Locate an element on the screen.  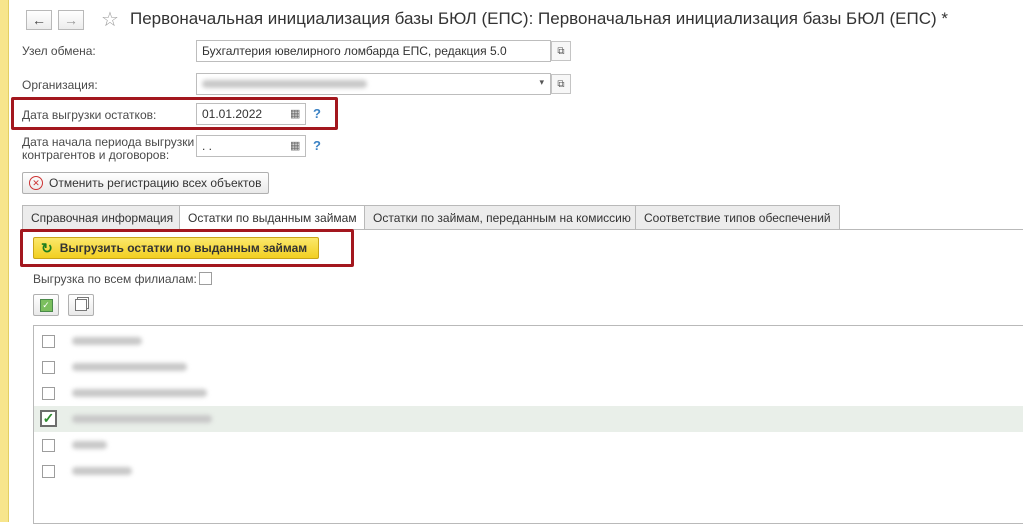
tab-label: Справочная информация is located at coordinates (102, 218).